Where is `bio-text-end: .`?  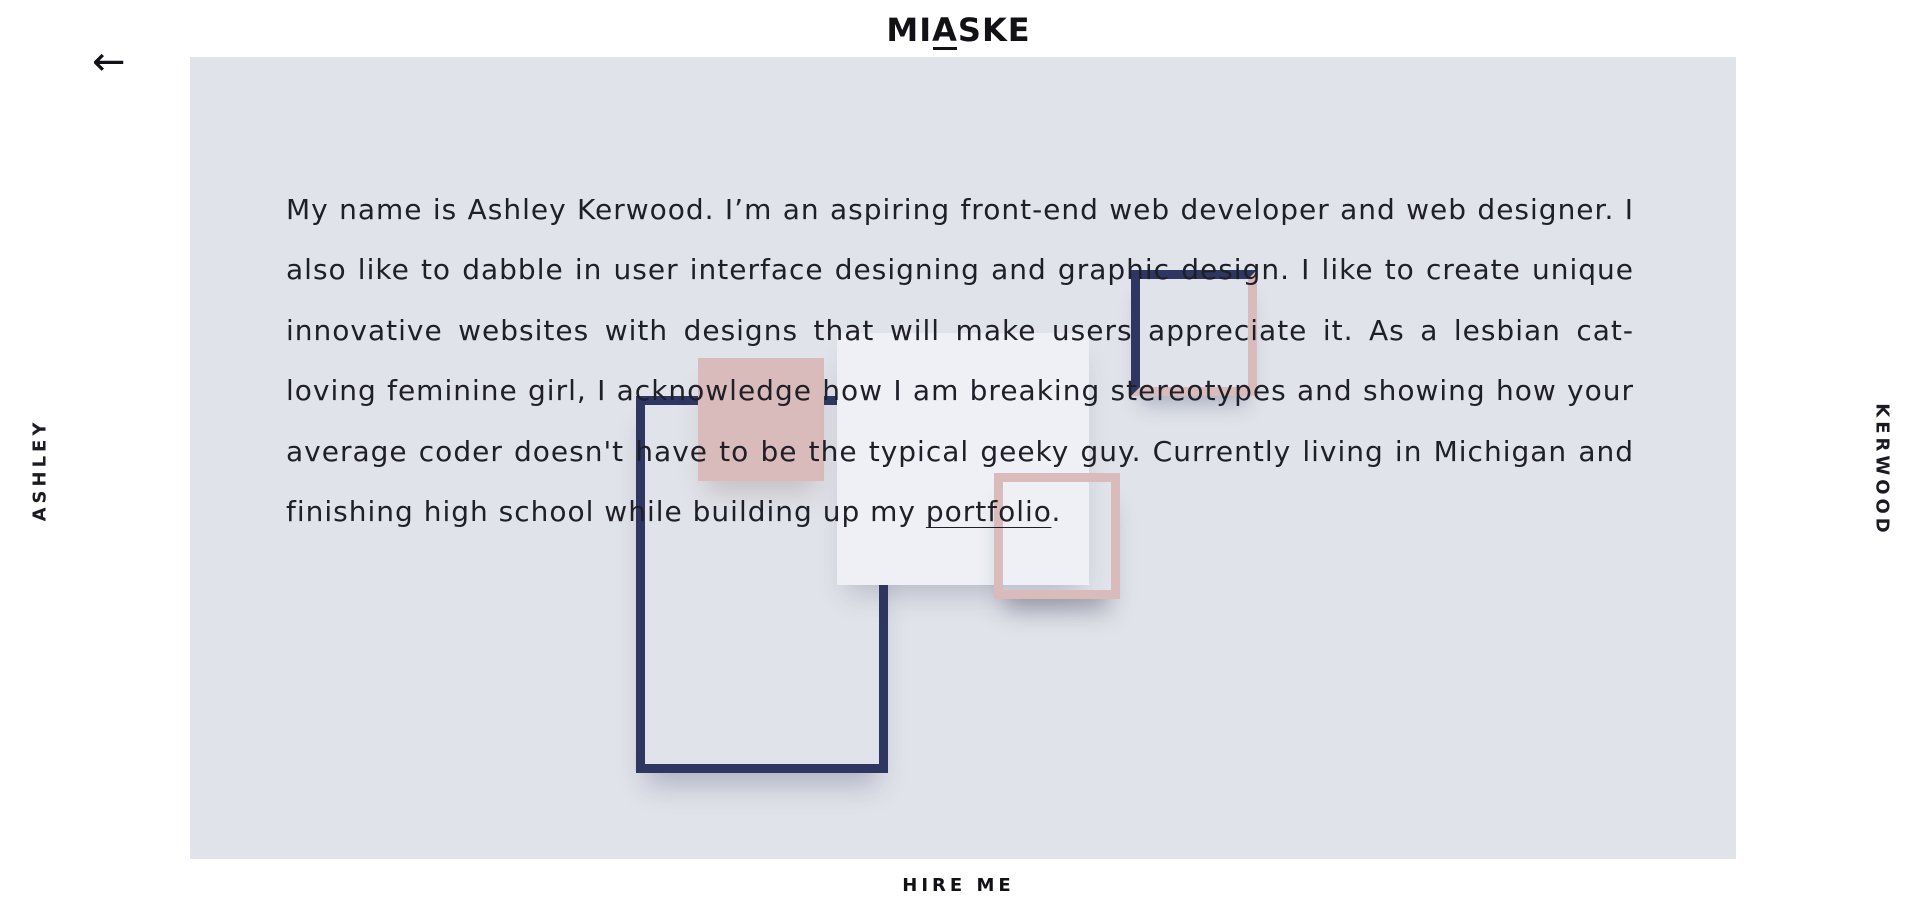 bio-text-end: . is located at coordinates (1056, 512).